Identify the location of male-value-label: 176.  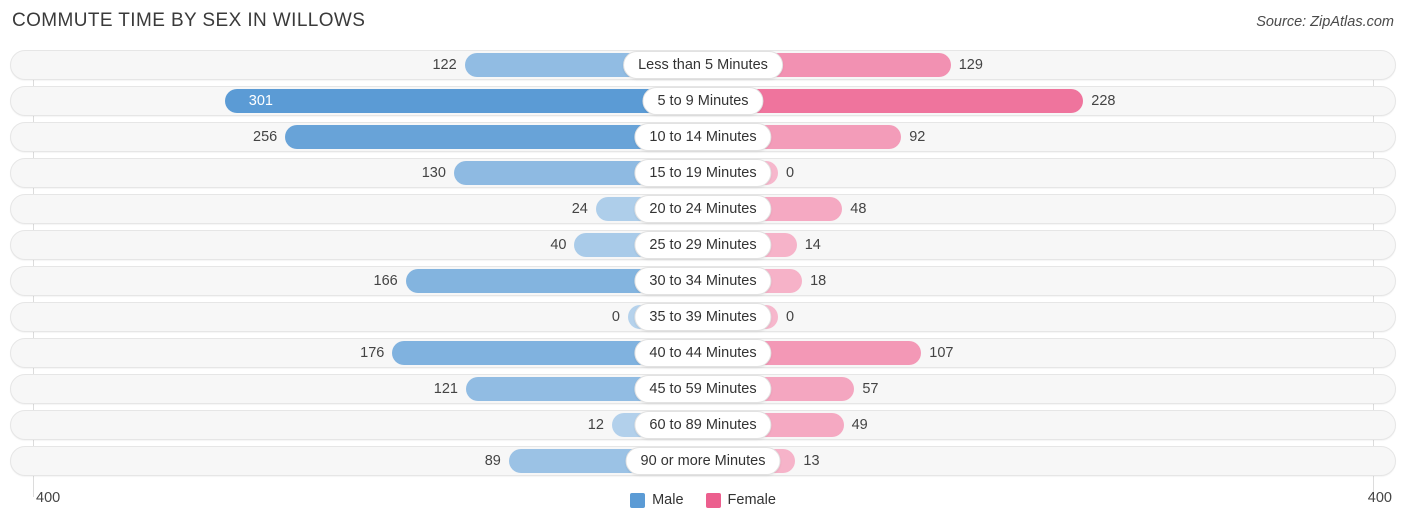
(372, 353).